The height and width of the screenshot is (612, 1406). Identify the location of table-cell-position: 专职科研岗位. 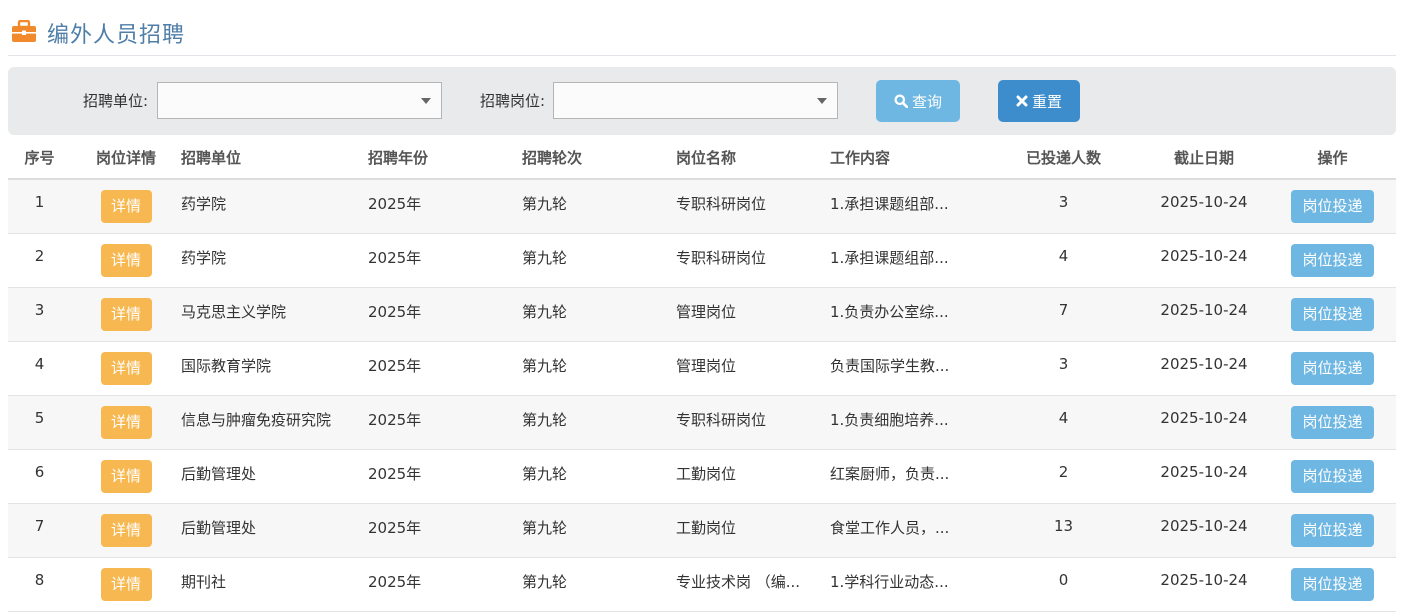
(753, 206).